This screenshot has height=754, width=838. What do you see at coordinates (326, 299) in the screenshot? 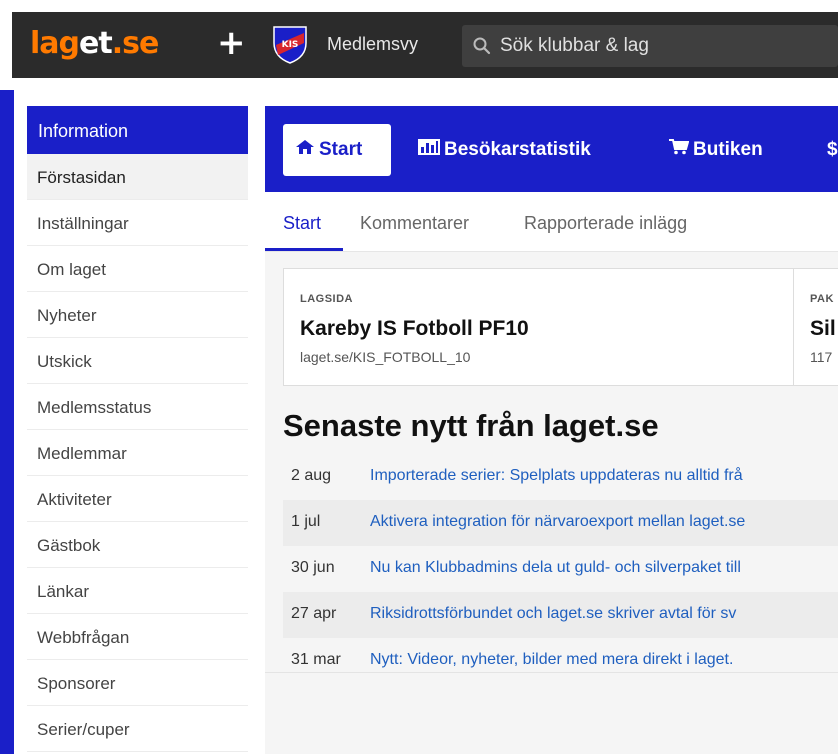
I see `team-page-label: LAGSIDA` at bounding box center [326, 299].